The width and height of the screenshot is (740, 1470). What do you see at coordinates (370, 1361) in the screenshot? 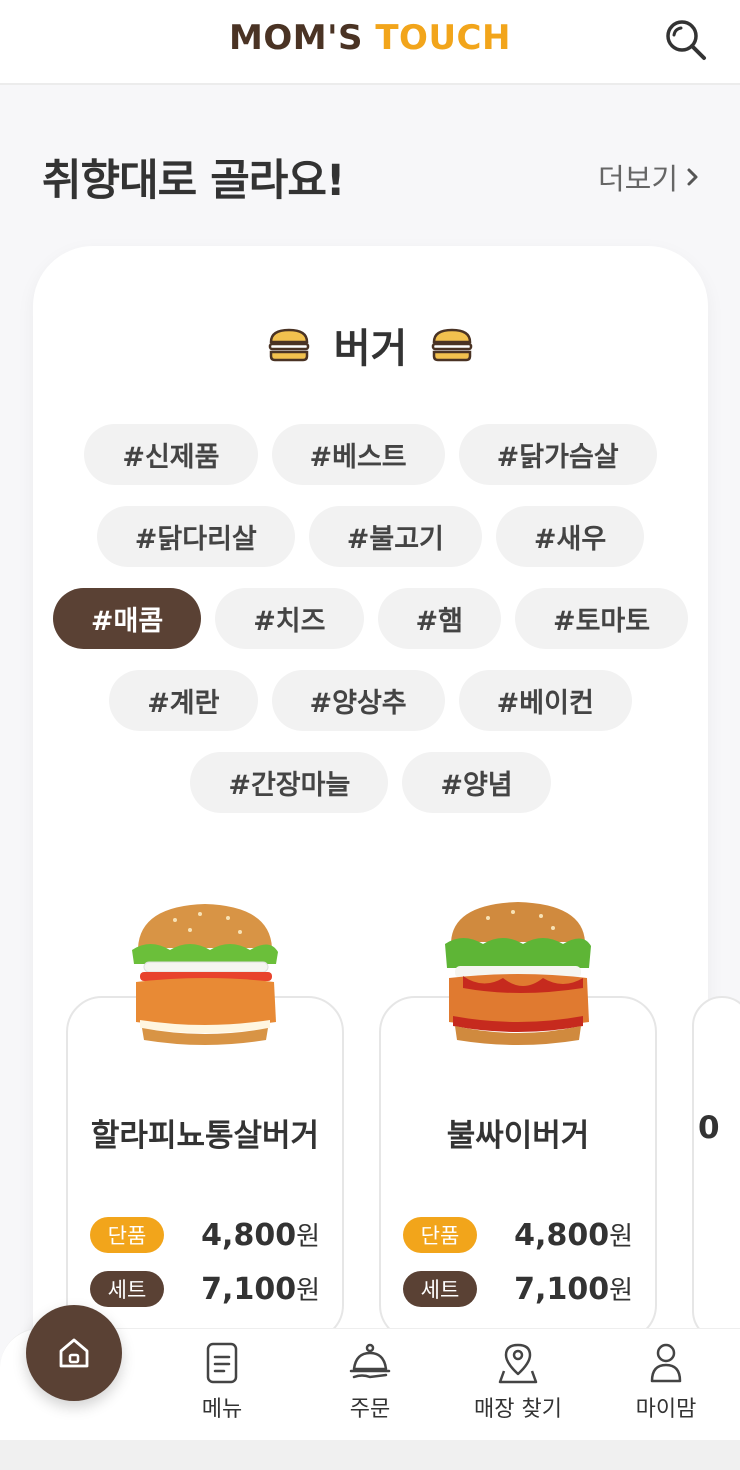
I see `order-icon` at bounding box center [370, 1361].